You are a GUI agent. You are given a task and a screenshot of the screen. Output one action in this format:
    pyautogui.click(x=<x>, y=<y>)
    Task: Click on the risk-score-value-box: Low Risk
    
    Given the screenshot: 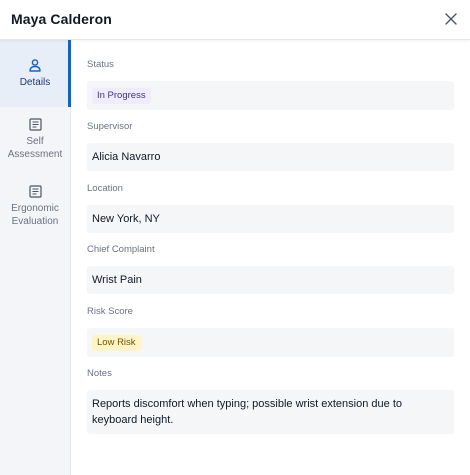 What is the action you would take?
    pyautogui.click(x=270, y=342)
    